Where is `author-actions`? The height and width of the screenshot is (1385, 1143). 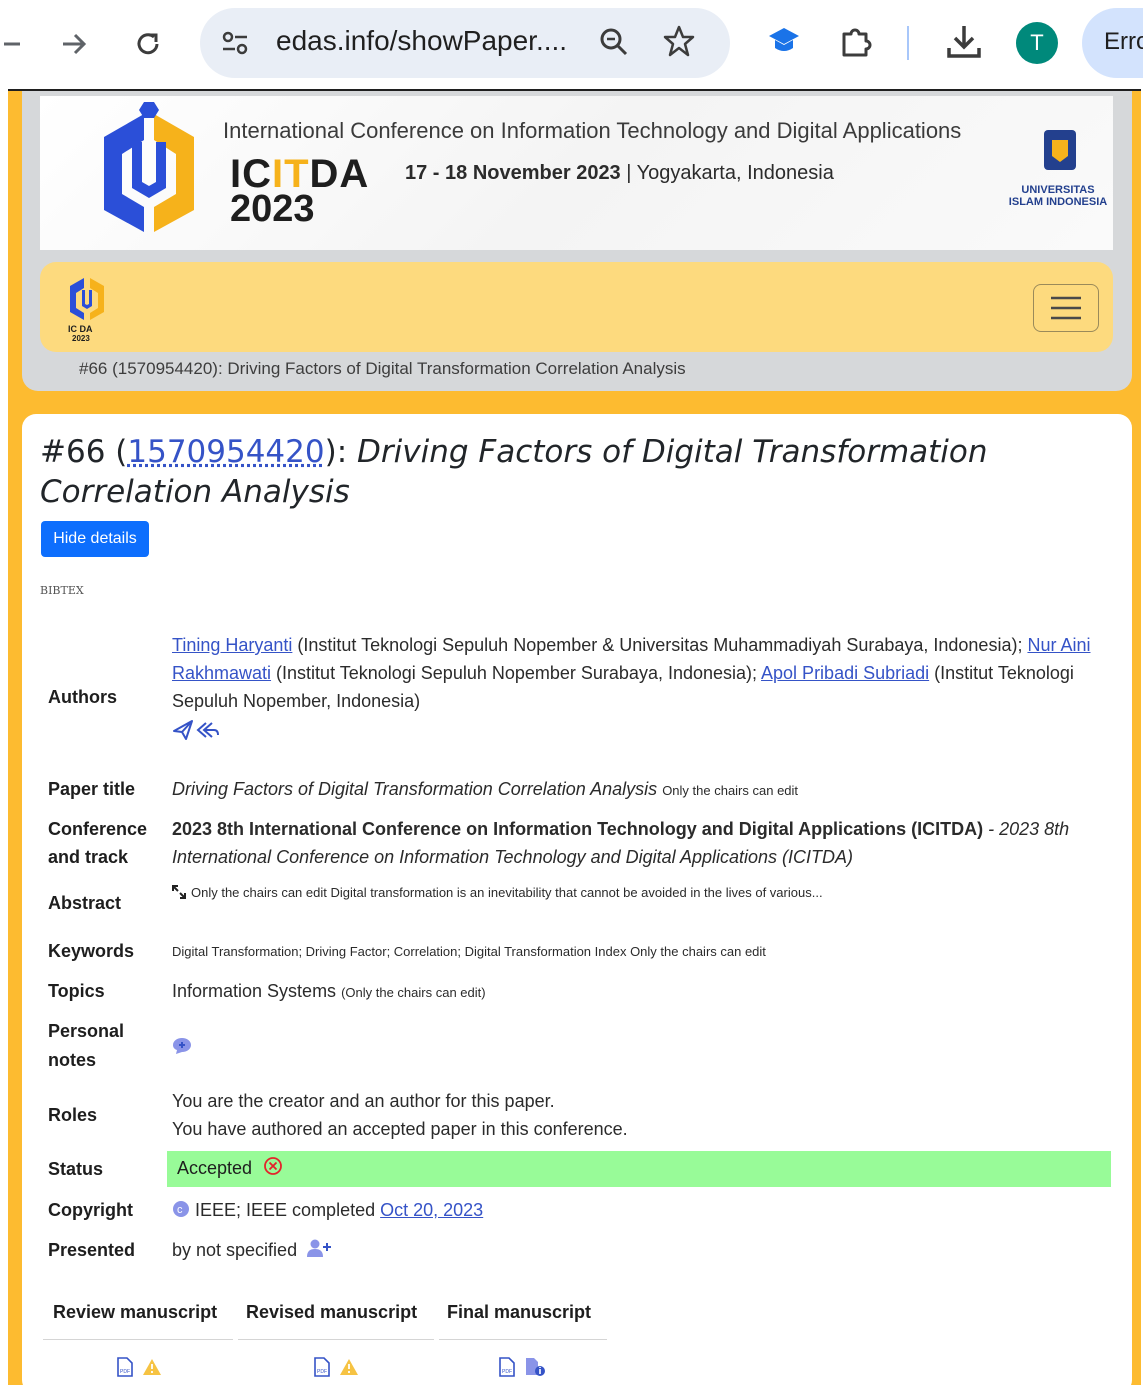
author-actions is located at coordinates (196, 730).